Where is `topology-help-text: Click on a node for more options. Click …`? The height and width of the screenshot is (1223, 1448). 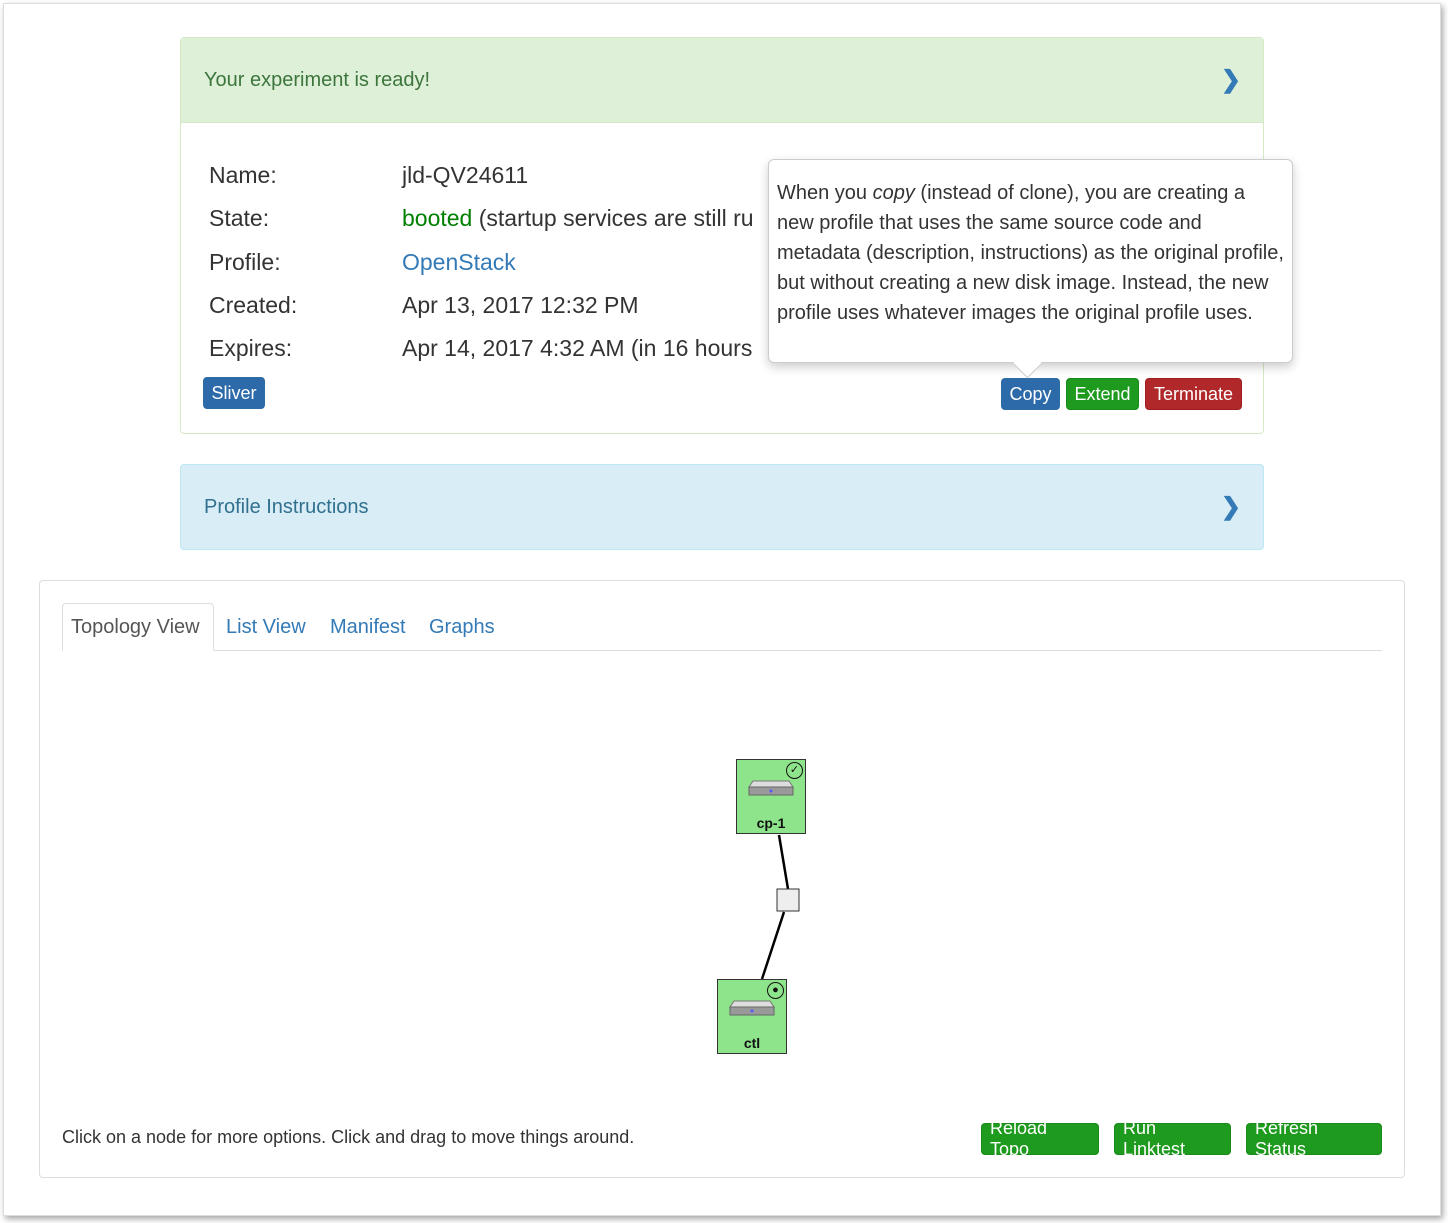
topology-help-text: Click on a node for more options. Click … is located at coordinates (348, 1137).